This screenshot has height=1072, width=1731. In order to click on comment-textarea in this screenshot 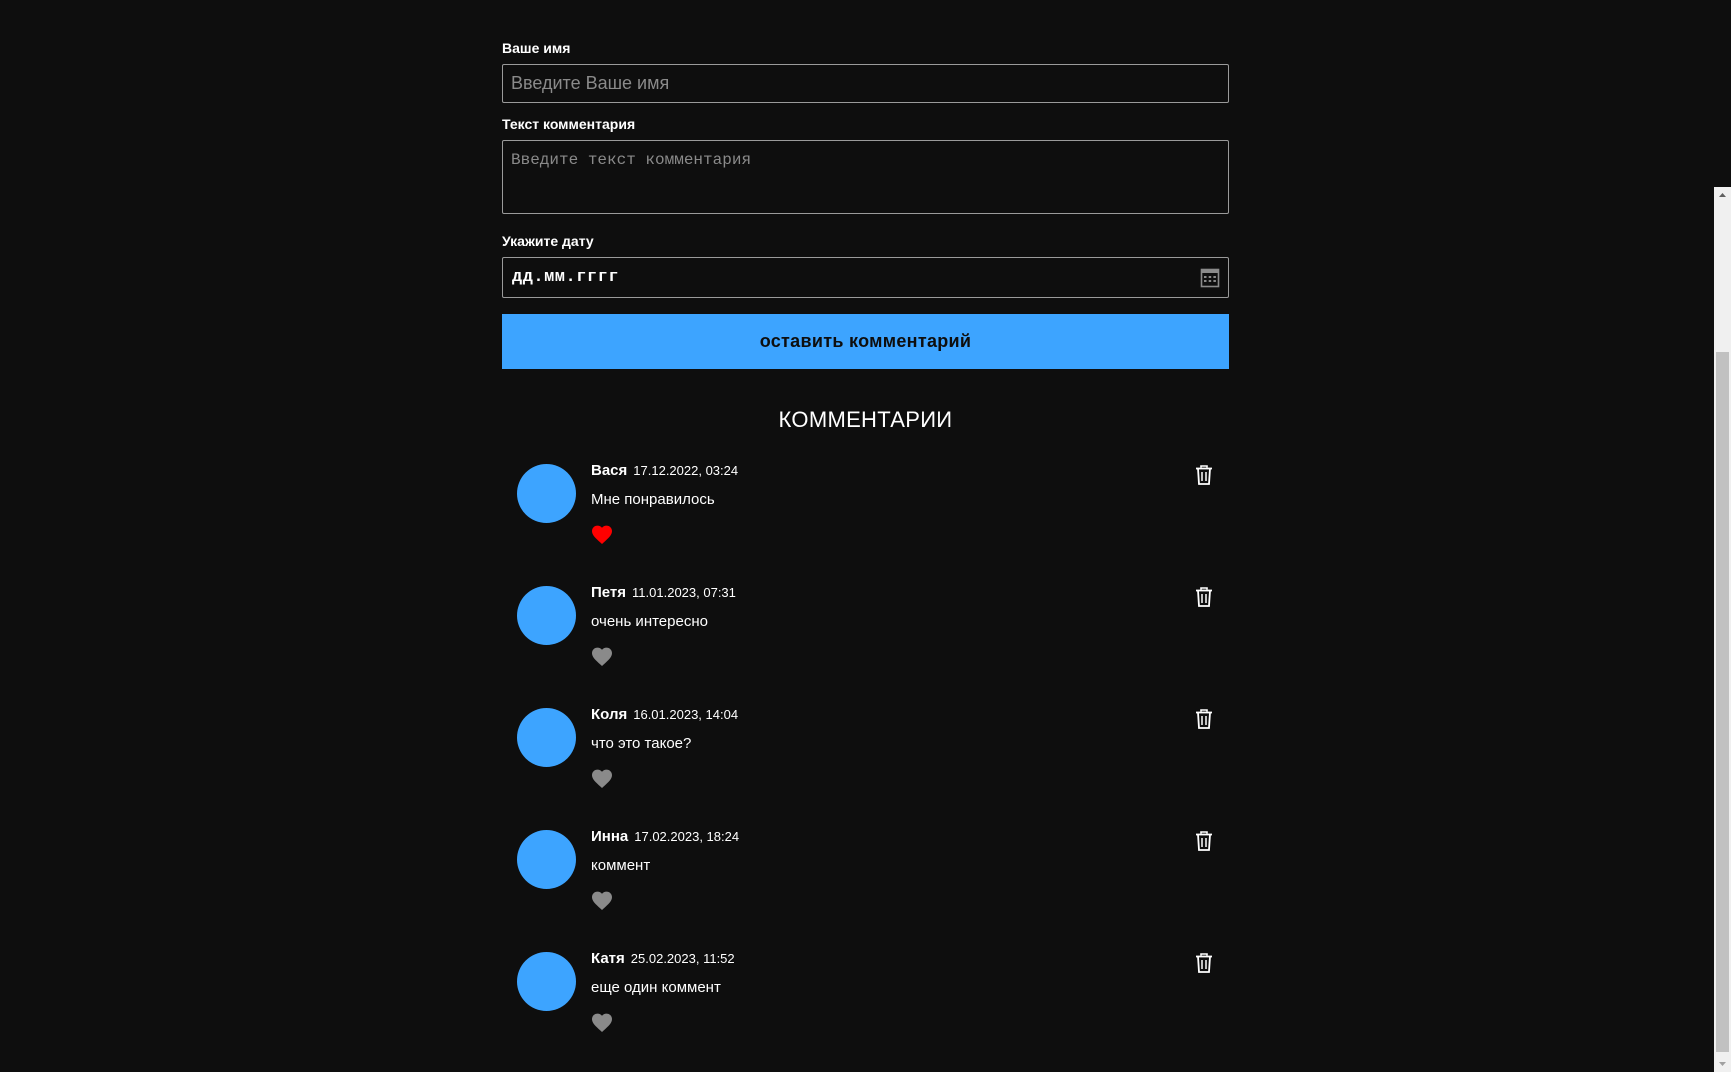, I will do `click(865, 177)`.